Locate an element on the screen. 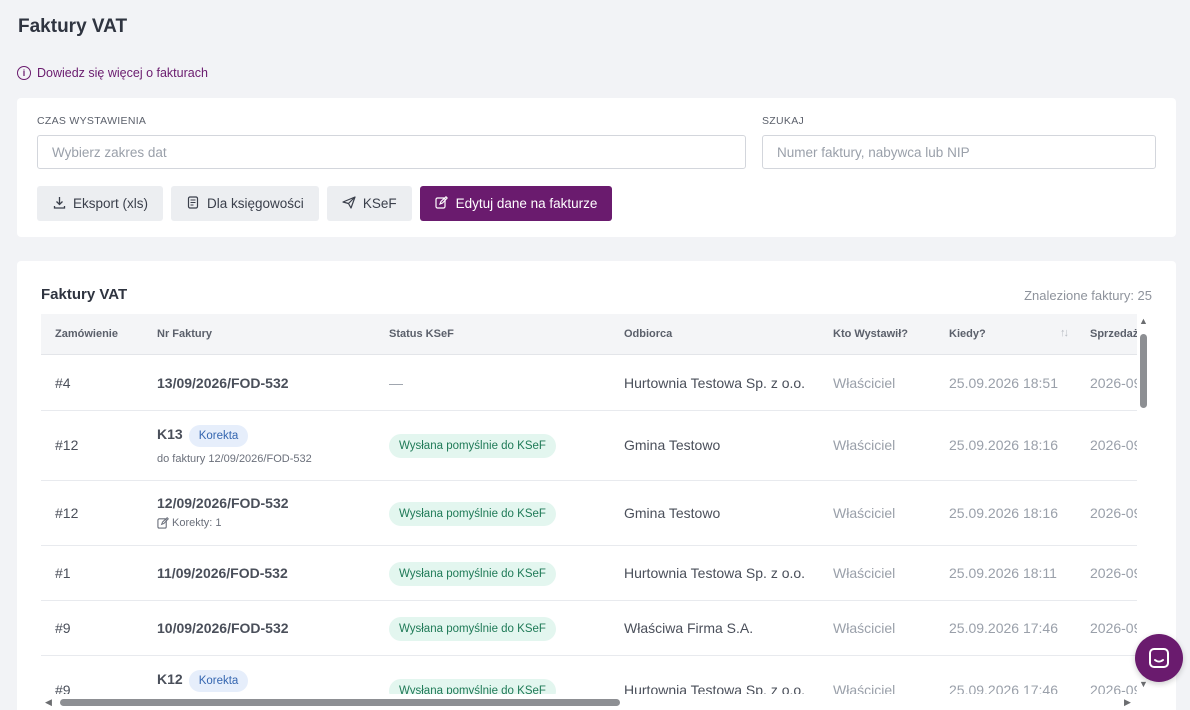 Image resolution: width=1190 pixels, height=710 pixels. page-title: Faktury VAT is located at coordinates (73, 26).